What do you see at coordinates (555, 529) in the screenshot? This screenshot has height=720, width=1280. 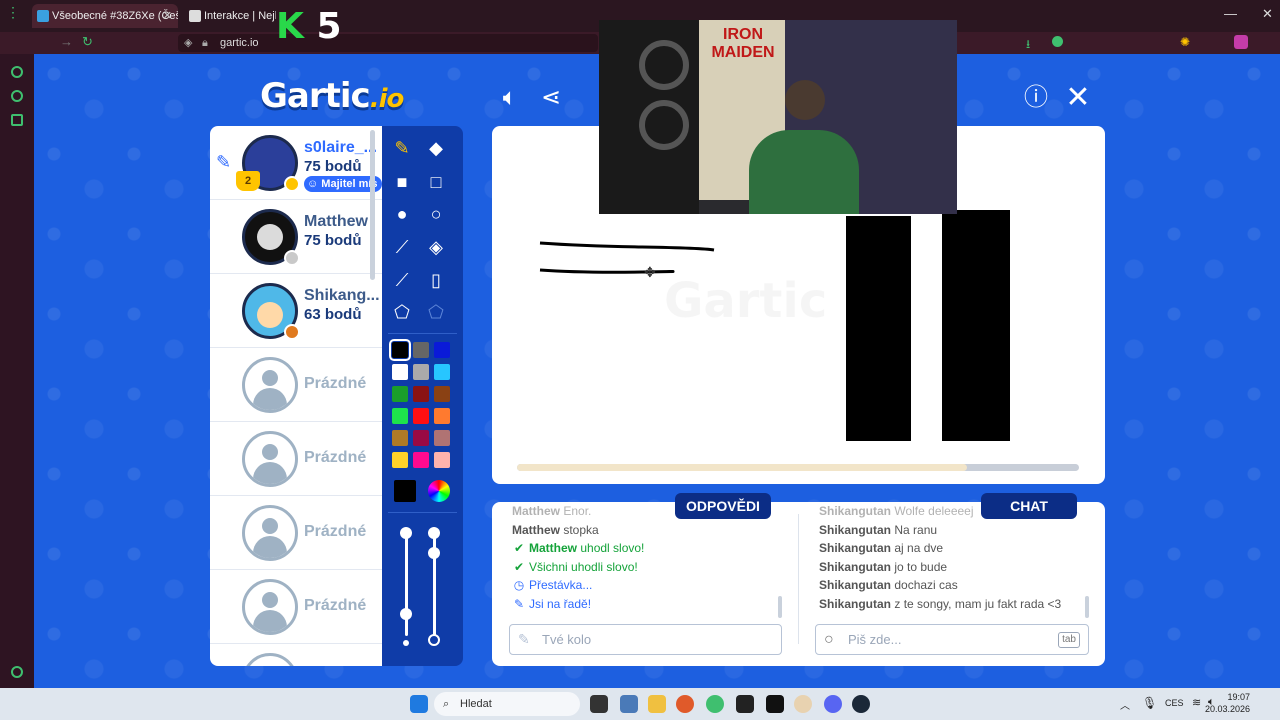 I see `list-item: Matthew stopka` at bounding box center [555, 529].